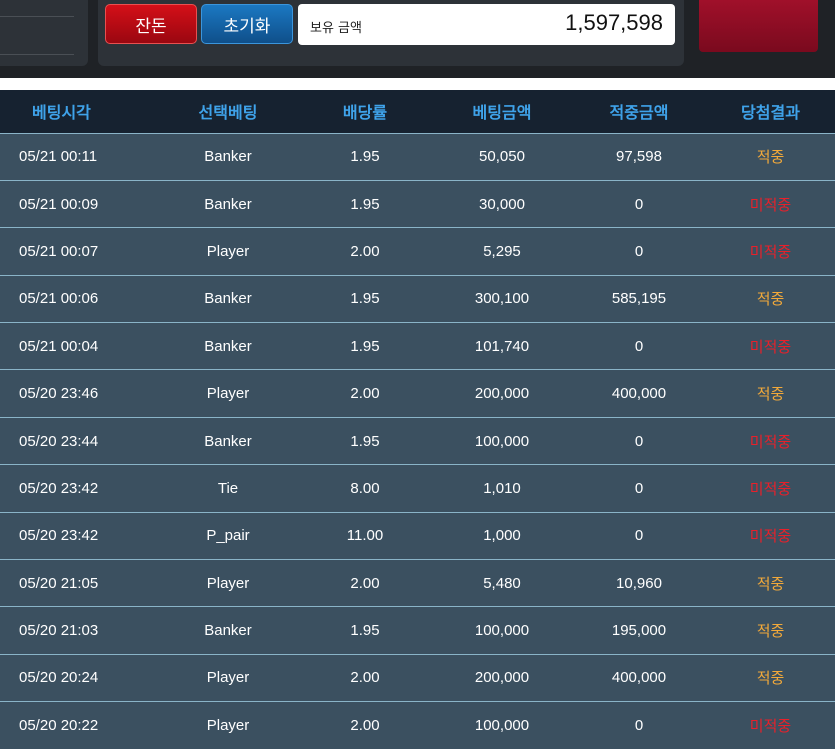 This screenshot has width=835, height=750. What do you see at coordinates (614, 22) in the screenshot?
I see `balance-value: 1,597,598` at bounding box center [614, 22].